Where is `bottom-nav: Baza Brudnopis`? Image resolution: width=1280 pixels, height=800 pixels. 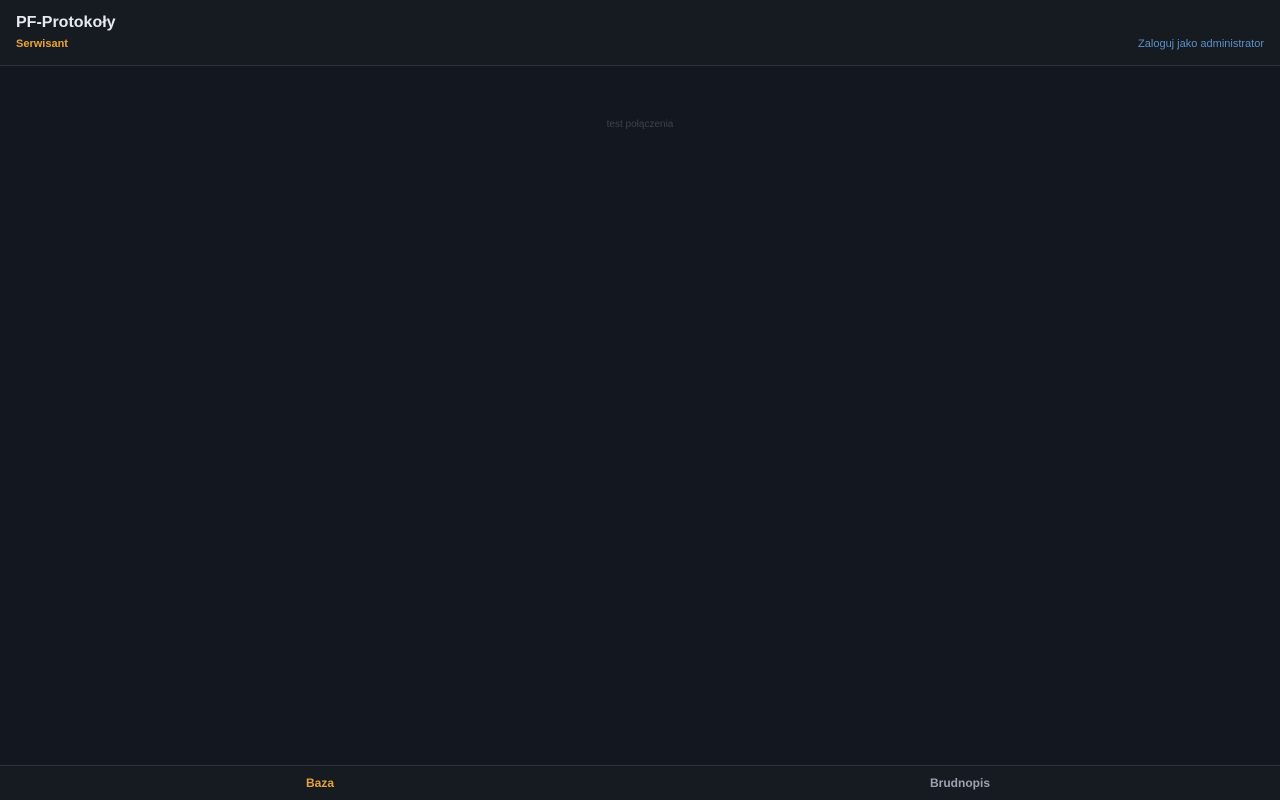
bottom-nav: Baza Brudnopis is located at coordinates (640, 782).